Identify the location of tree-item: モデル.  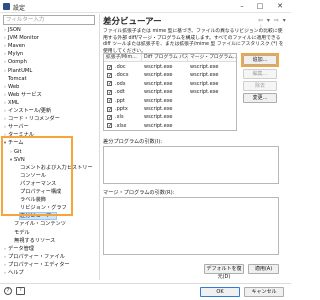
(19, 233).